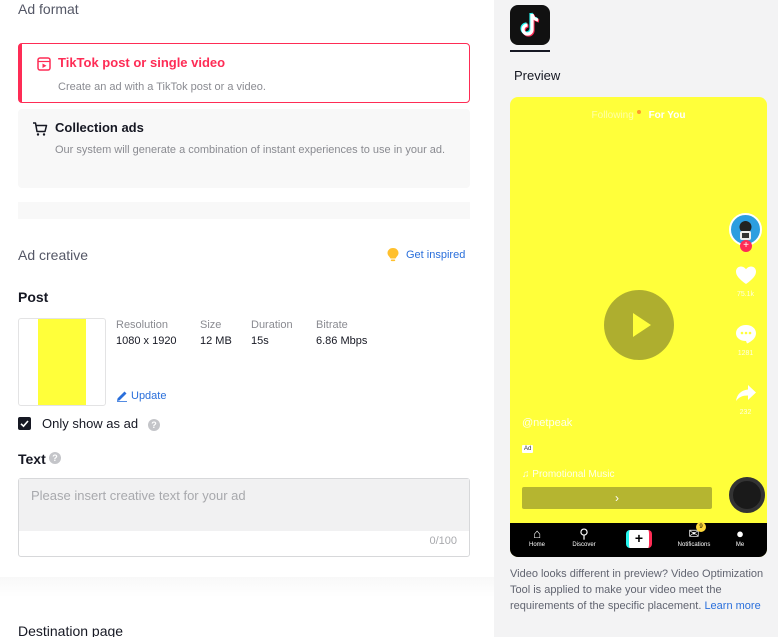 Image resolution: width=778 pixels, height=637 pixels. I want to click on thumbnail-frame, so click(62, 362).